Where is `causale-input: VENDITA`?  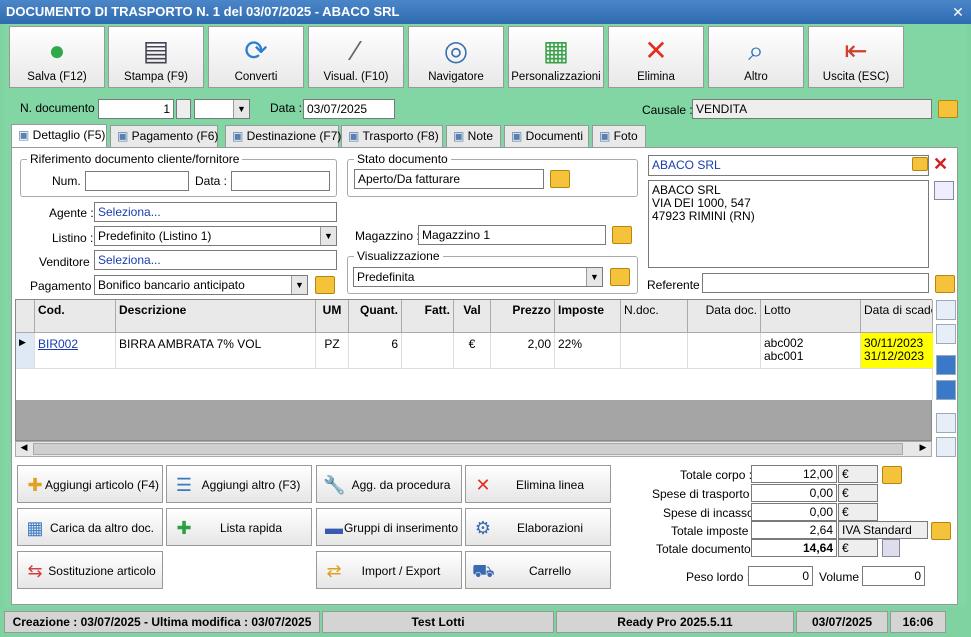
causale-input: VENDITA is located at coordinates (812, 109).